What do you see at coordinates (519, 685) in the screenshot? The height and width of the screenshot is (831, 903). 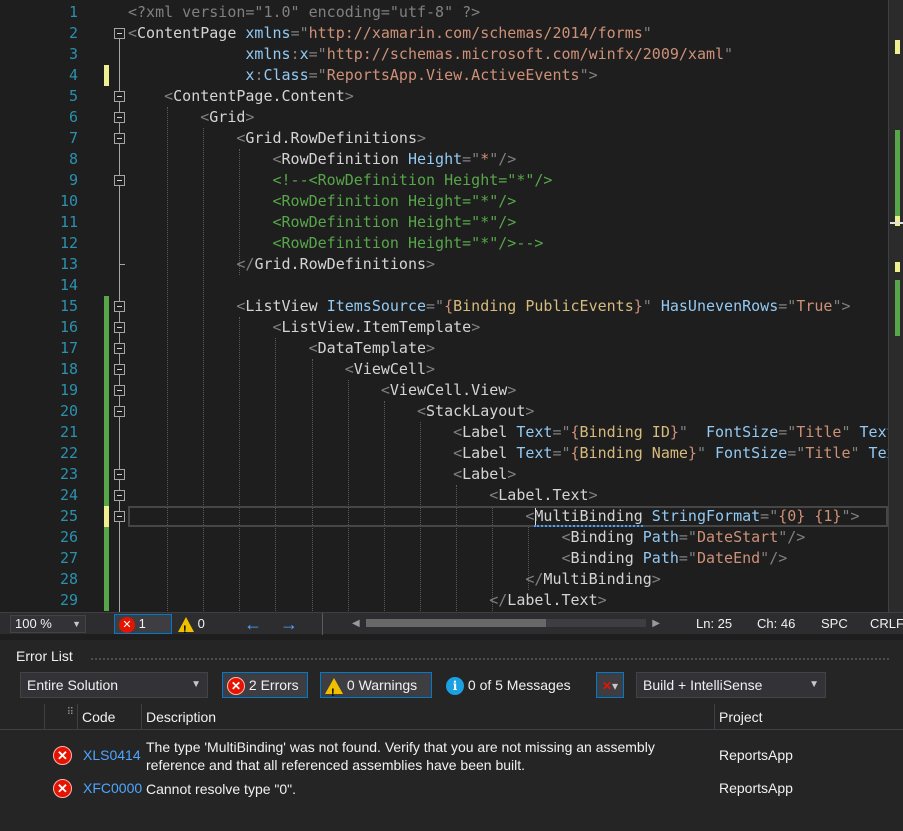 I see `messages-filter-label: 0 of 5 Messages` at bounding box center [519, 685].